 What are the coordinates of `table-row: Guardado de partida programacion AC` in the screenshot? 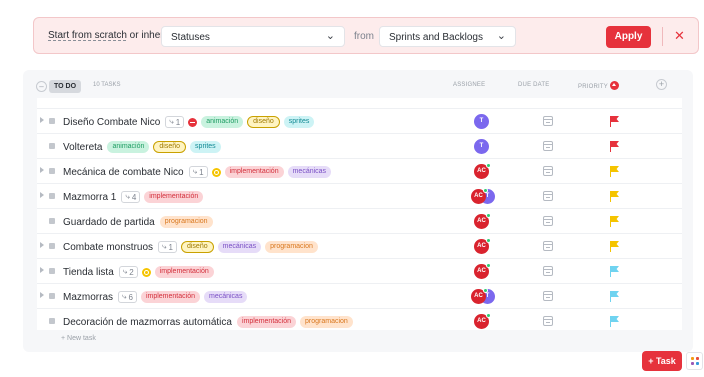 It's located at (359, 221).